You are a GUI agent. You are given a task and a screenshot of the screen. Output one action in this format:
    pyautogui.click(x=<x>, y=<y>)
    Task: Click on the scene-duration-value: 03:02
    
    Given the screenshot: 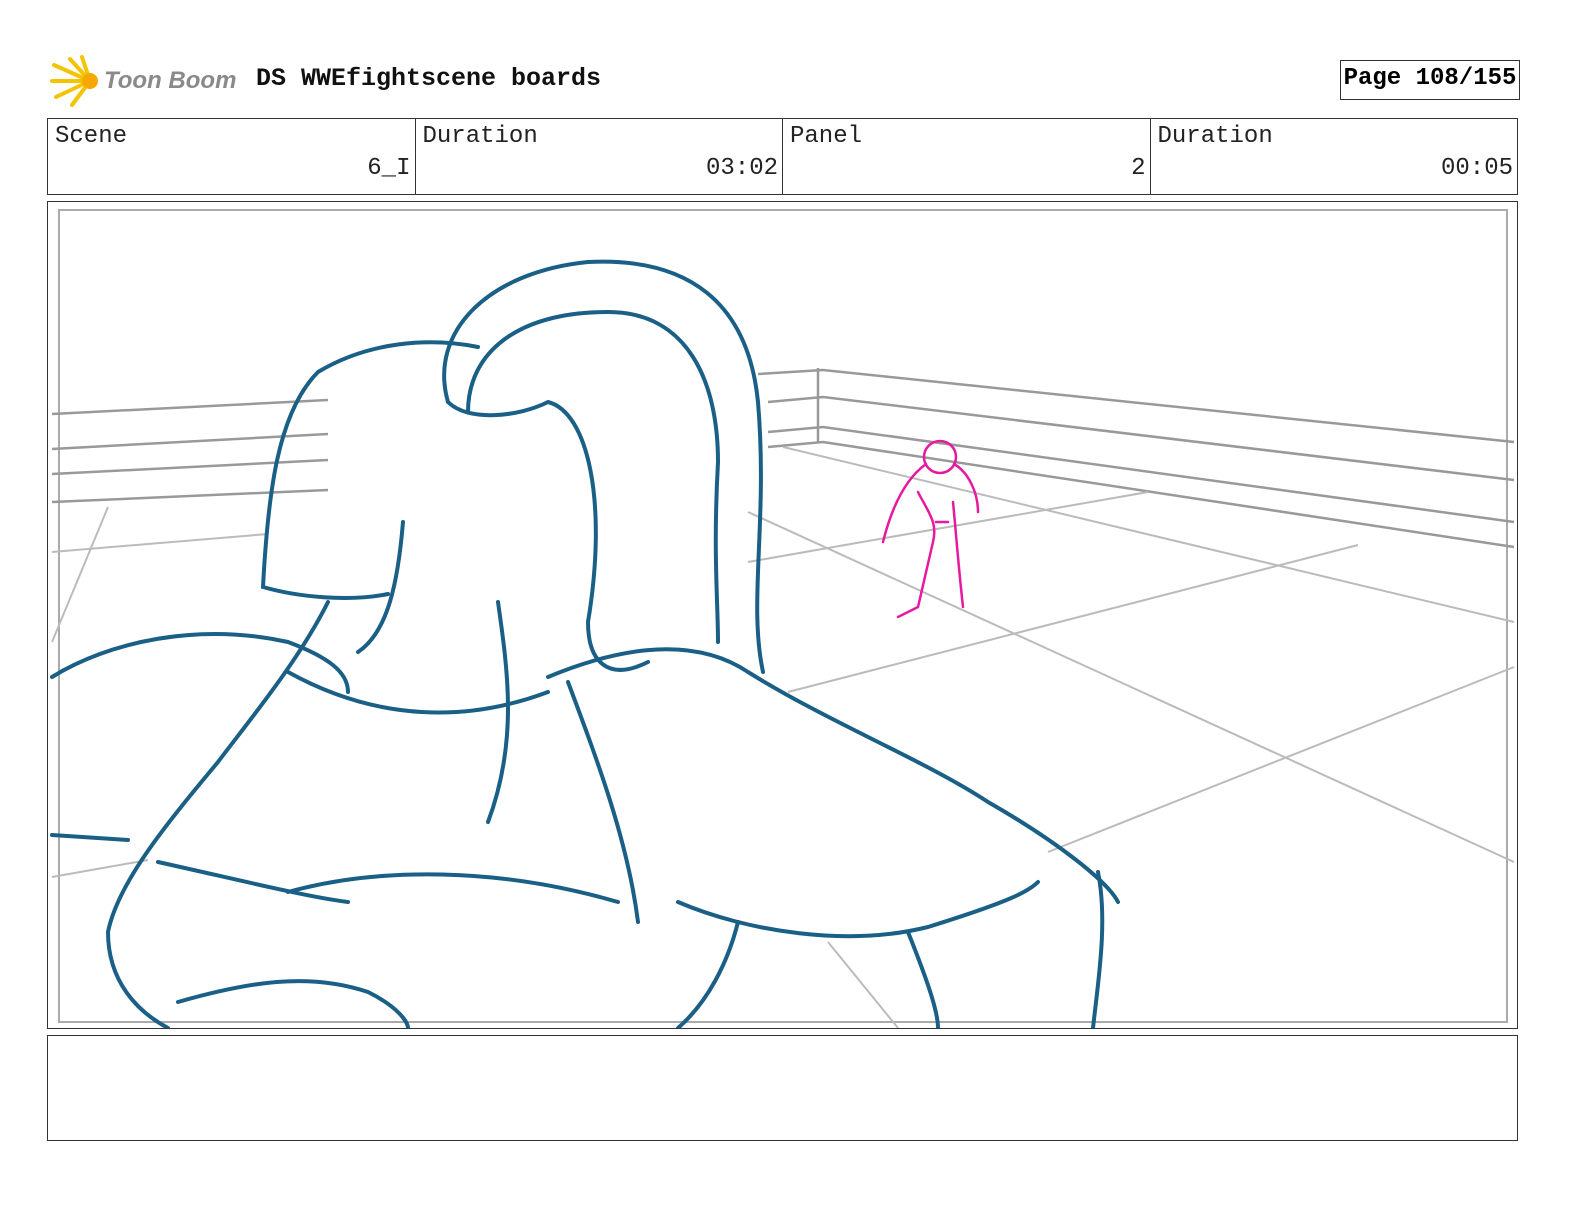 What is the action you would take?
    pyautogui.click(x=741, y=168)
    